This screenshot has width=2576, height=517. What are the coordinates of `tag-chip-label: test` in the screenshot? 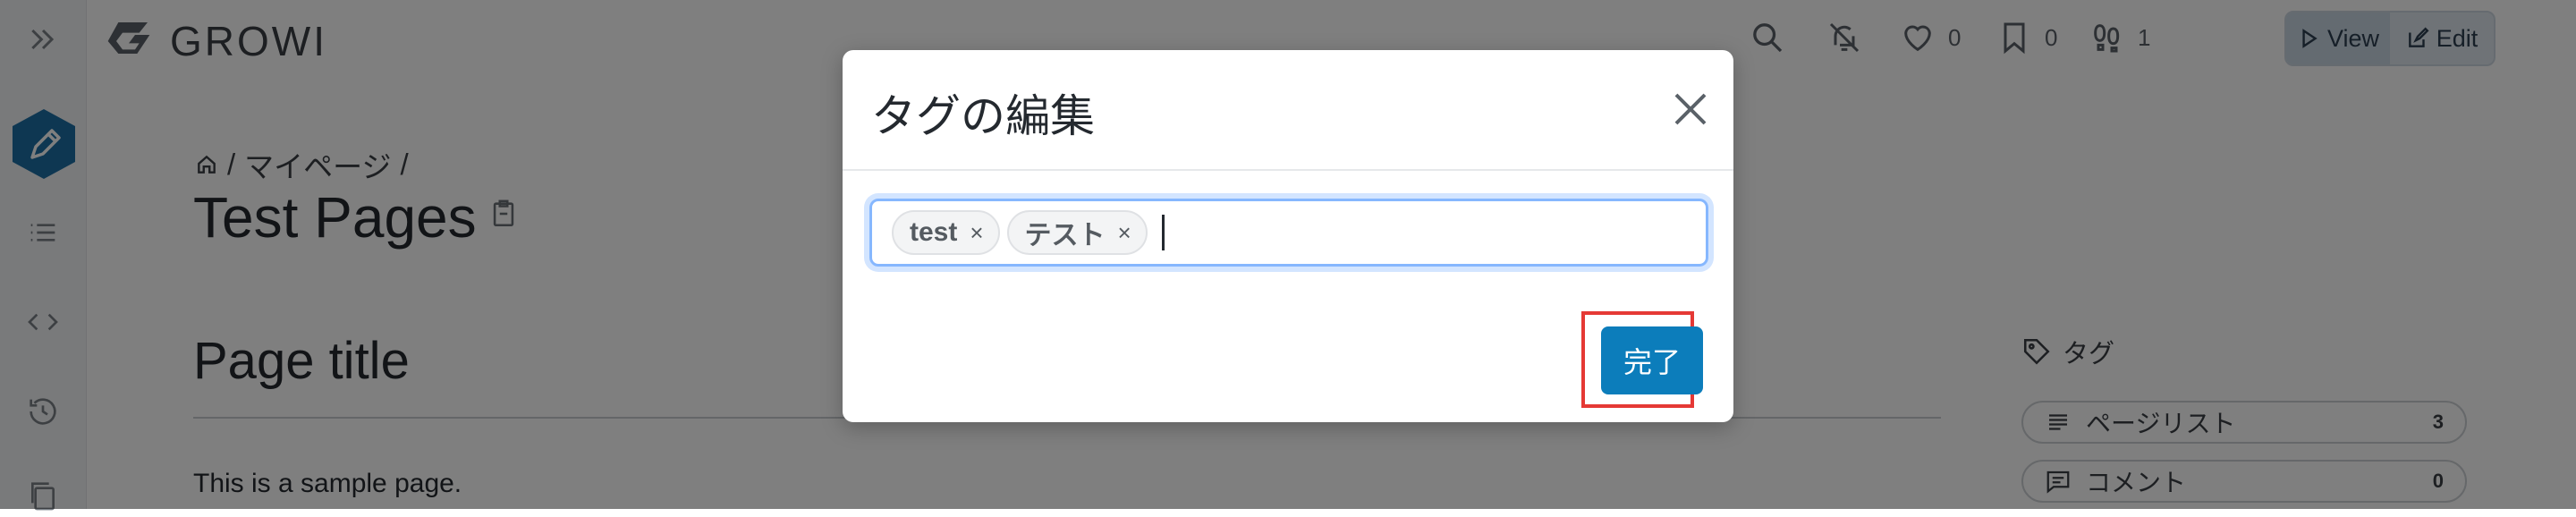 It's located at (934, 232).